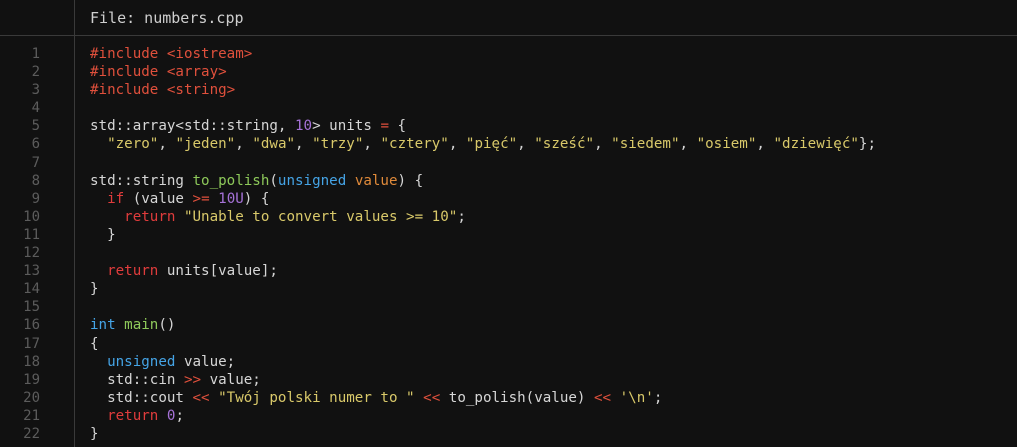 The height and width of the screenshot is (447, 1017). I want to click on code-token: };, so click(867, 144).